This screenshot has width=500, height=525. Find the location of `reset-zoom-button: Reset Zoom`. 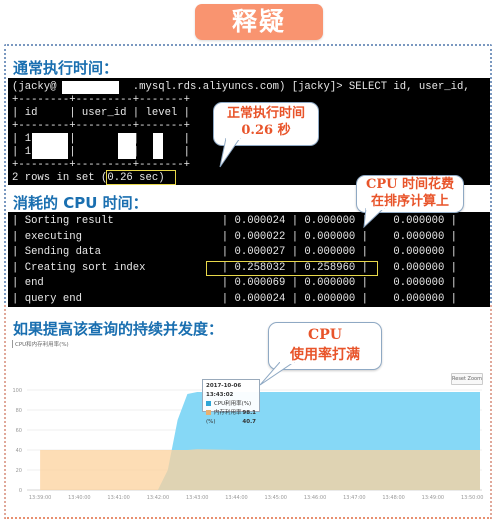

reset-zoom-button: Reset Zoom is located at coordinates (467, 379).